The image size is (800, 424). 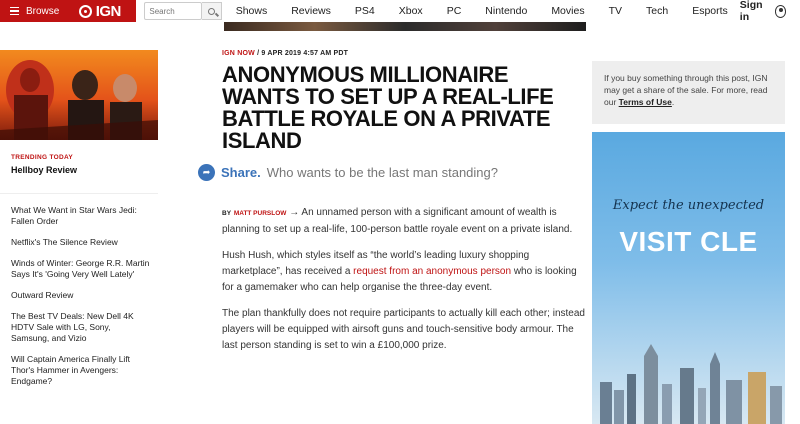 What do you see at coordinates (305, 53) in the screenshot?
I see `article-date: 9 APR 2019 4:57 AM PDT` at bounding box center [305, 53].